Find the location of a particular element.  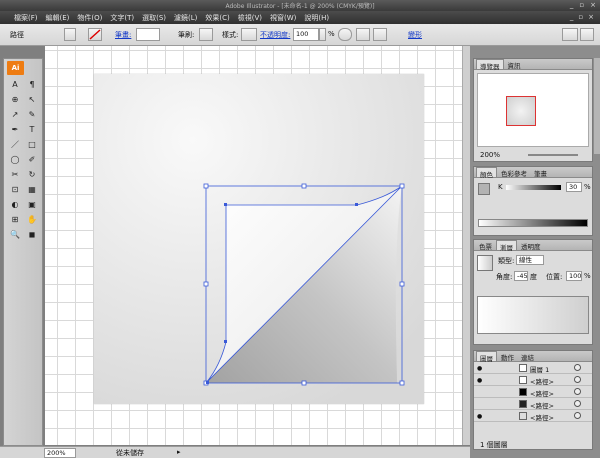

tool-button: □ is located at coordinates (32, 145).